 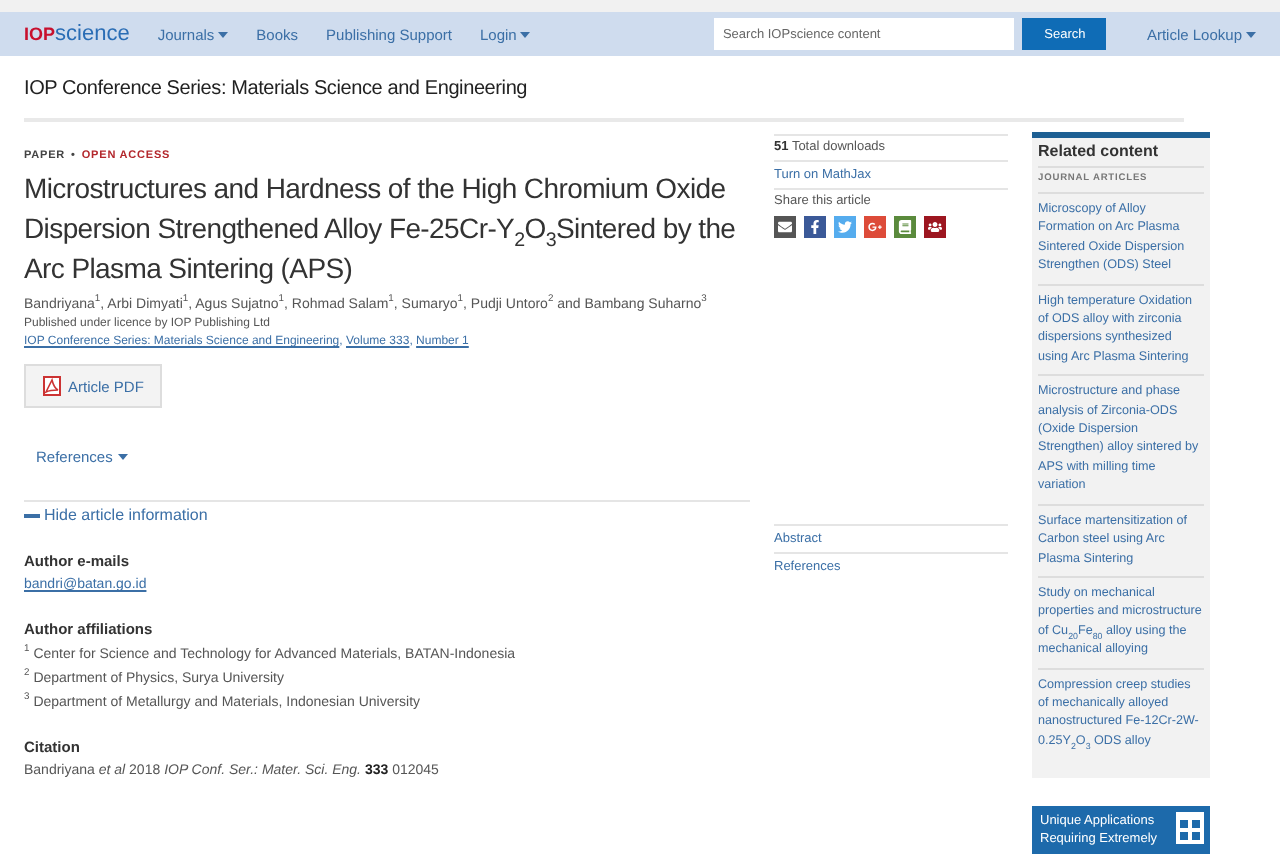 What do you see at coordinates (52, 386) in the screenshot?
I see `pdf-icon` at bounding box center [52, 386].